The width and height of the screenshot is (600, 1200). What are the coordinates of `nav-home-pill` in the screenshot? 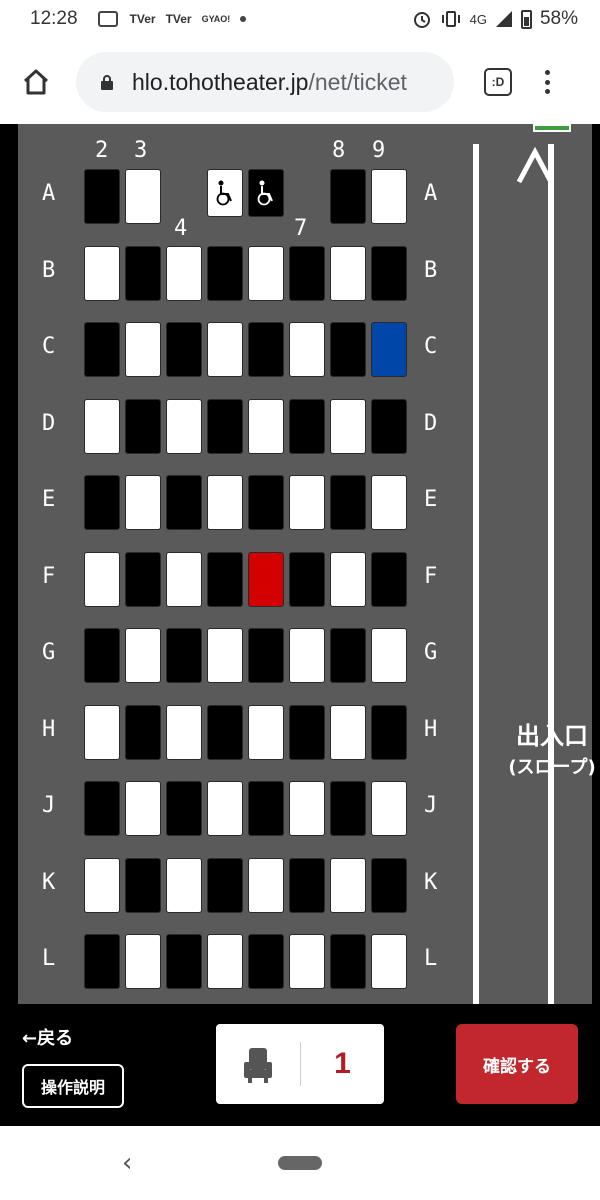 It's located at (300, 1163).